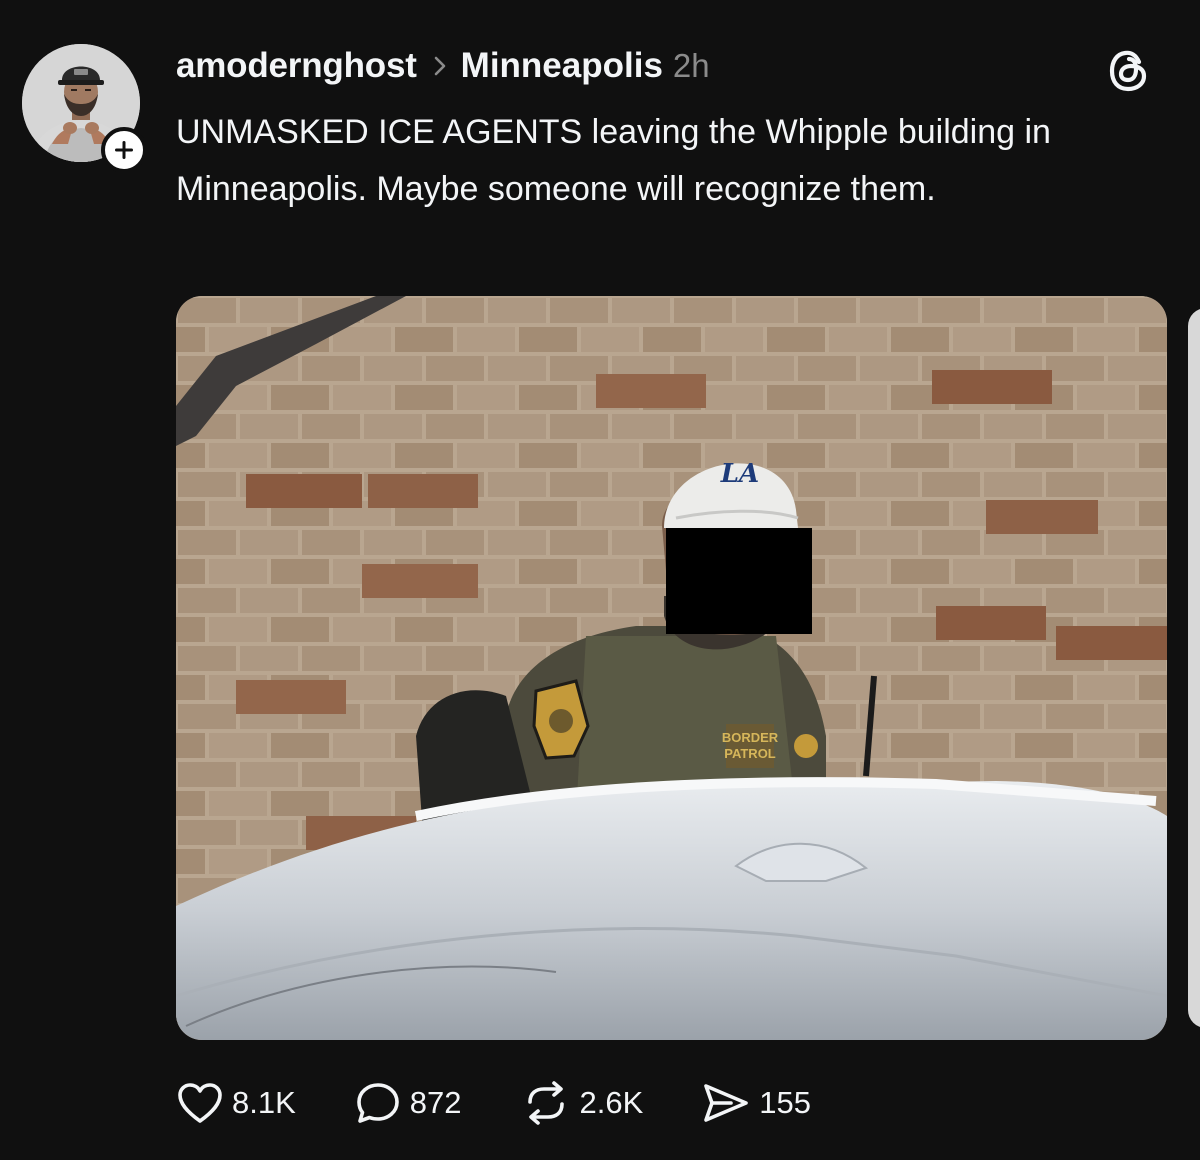 The width and height of the screenshot is (1200, 1160). Describe the element at coordinates (408, 1103) in the screenshot. I see `reply-button: 872` at that location.